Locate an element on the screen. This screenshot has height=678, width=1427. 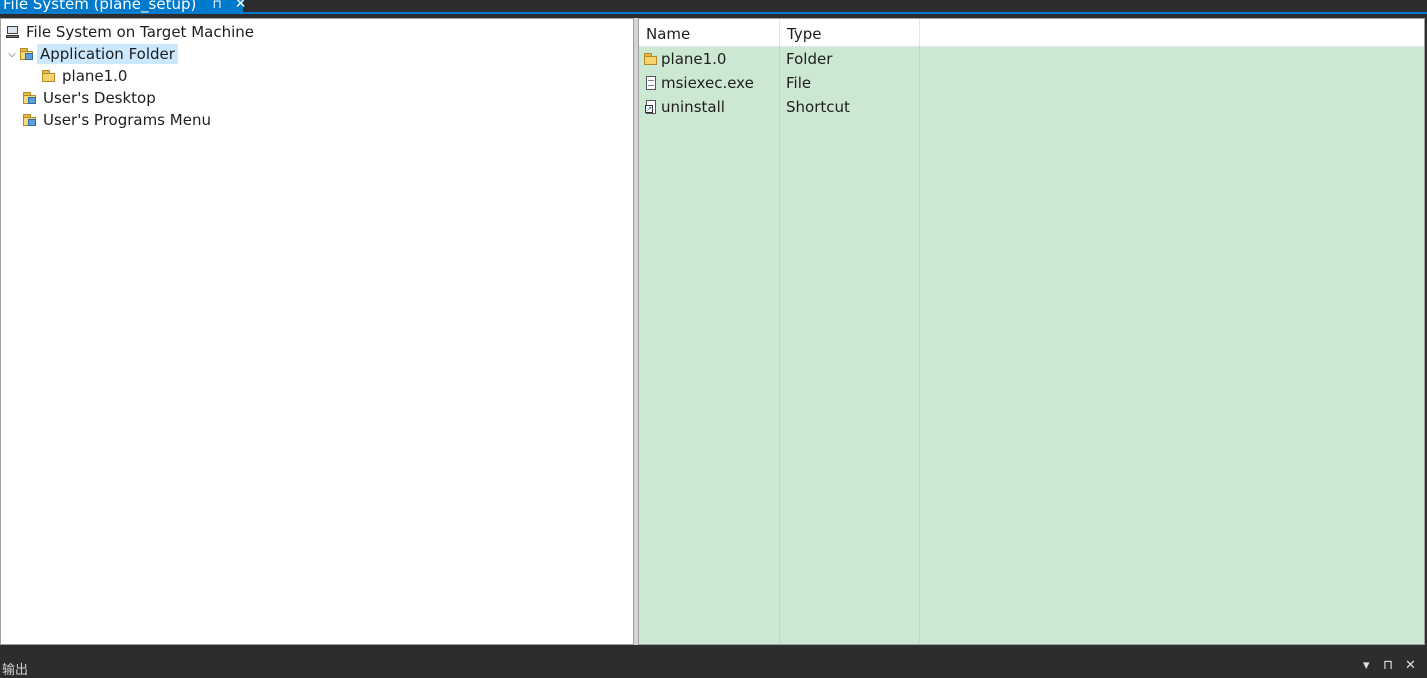
list-item: msiexec.exe File is located at coordinates (1031, 83).